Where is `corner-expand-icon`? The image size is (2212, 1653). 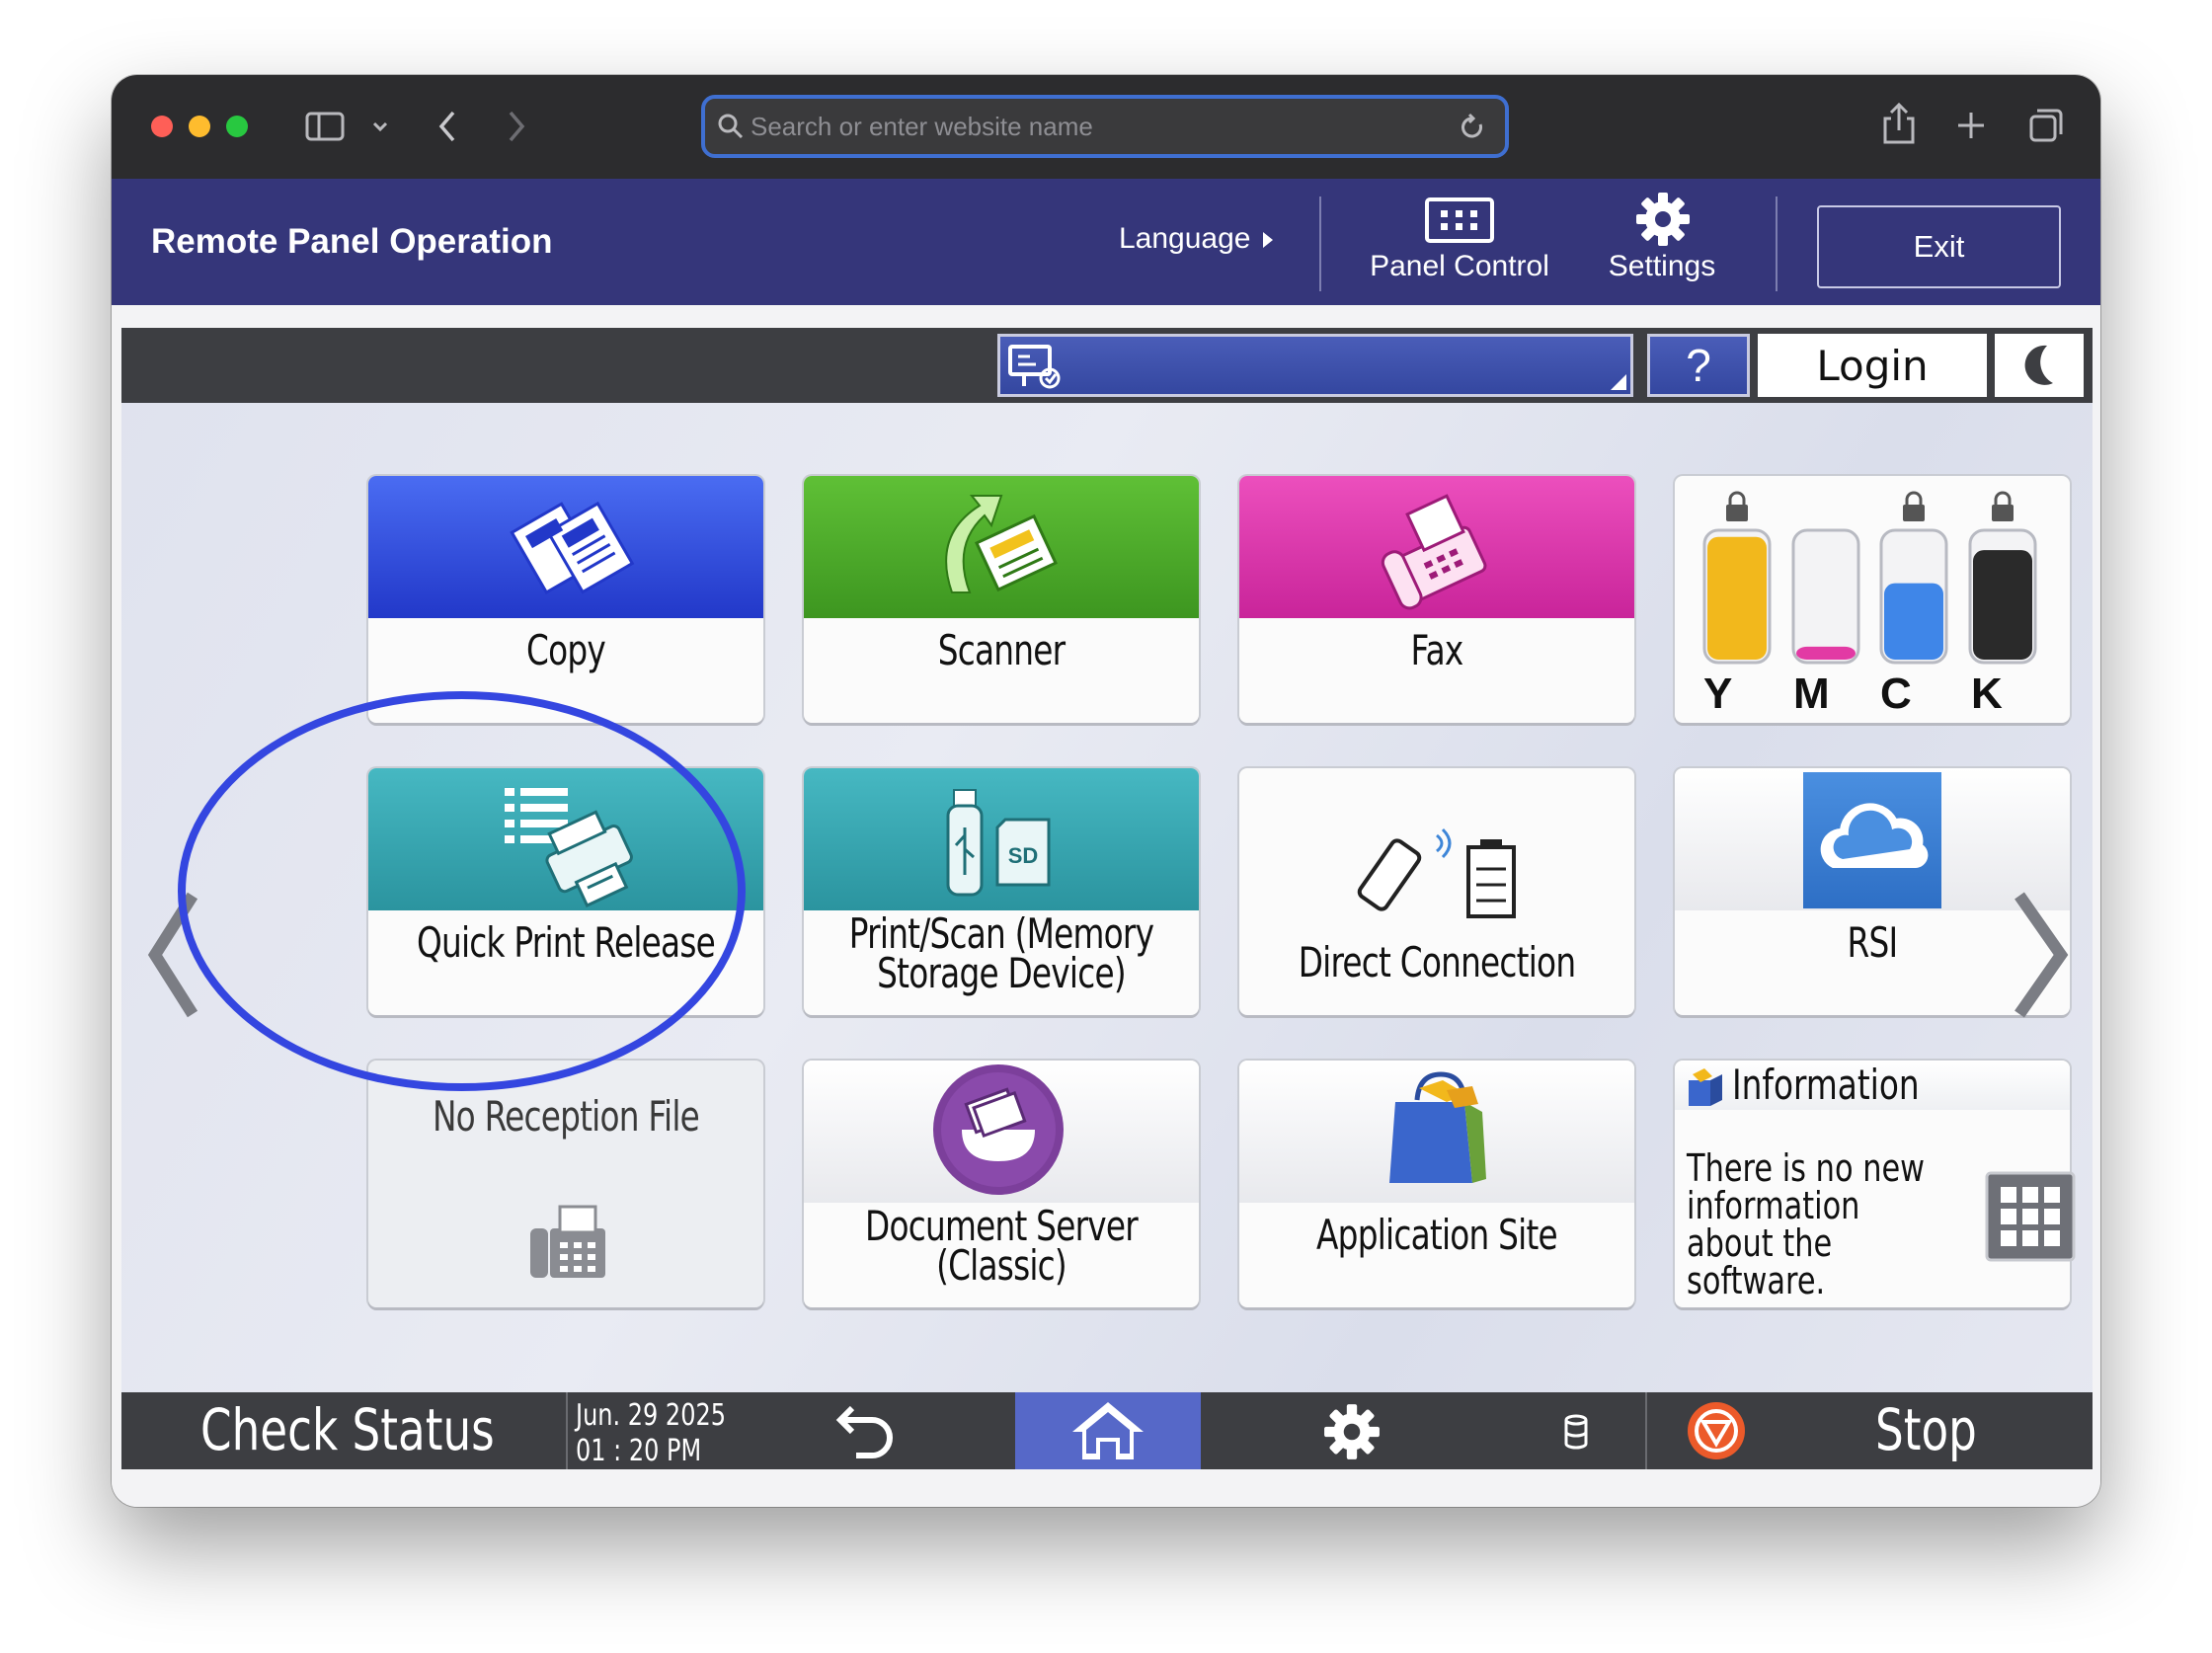
corner-expand-icon is located at coordinates (1618, 382).